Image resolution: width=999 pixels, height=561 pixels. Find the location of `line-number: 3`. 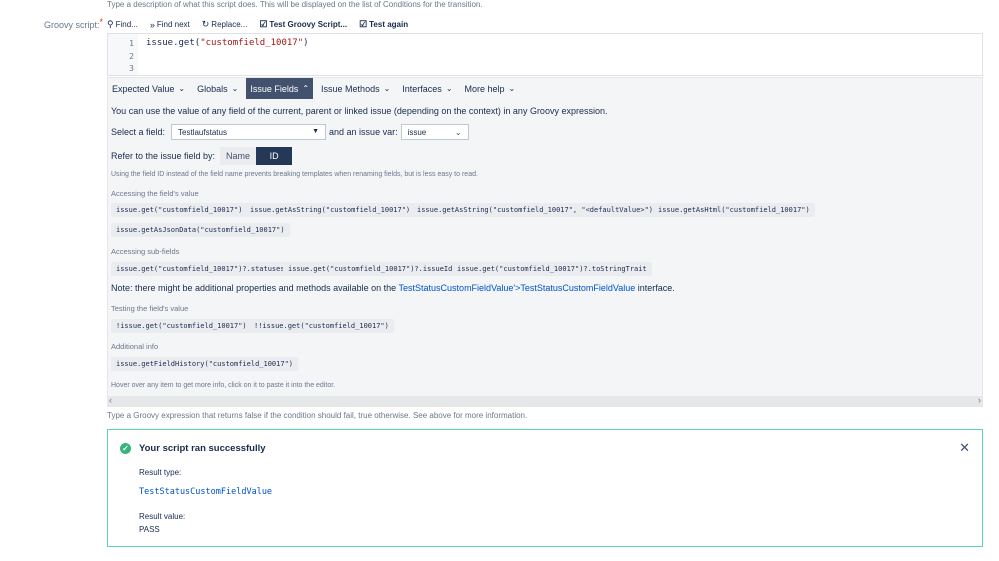

line-number: 3 is located at coordinates (131, 68).